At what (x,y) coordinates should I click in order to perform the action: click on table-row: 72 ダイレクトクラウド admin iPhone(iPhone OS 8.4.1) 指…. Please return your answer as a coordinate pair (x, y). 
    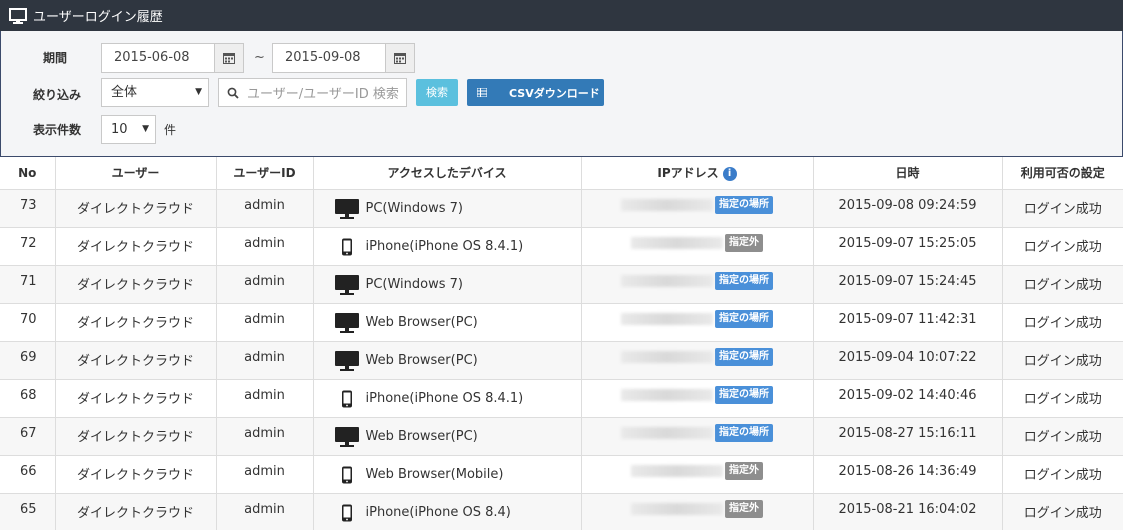
    Looking at the image, I should click on (561, 246).